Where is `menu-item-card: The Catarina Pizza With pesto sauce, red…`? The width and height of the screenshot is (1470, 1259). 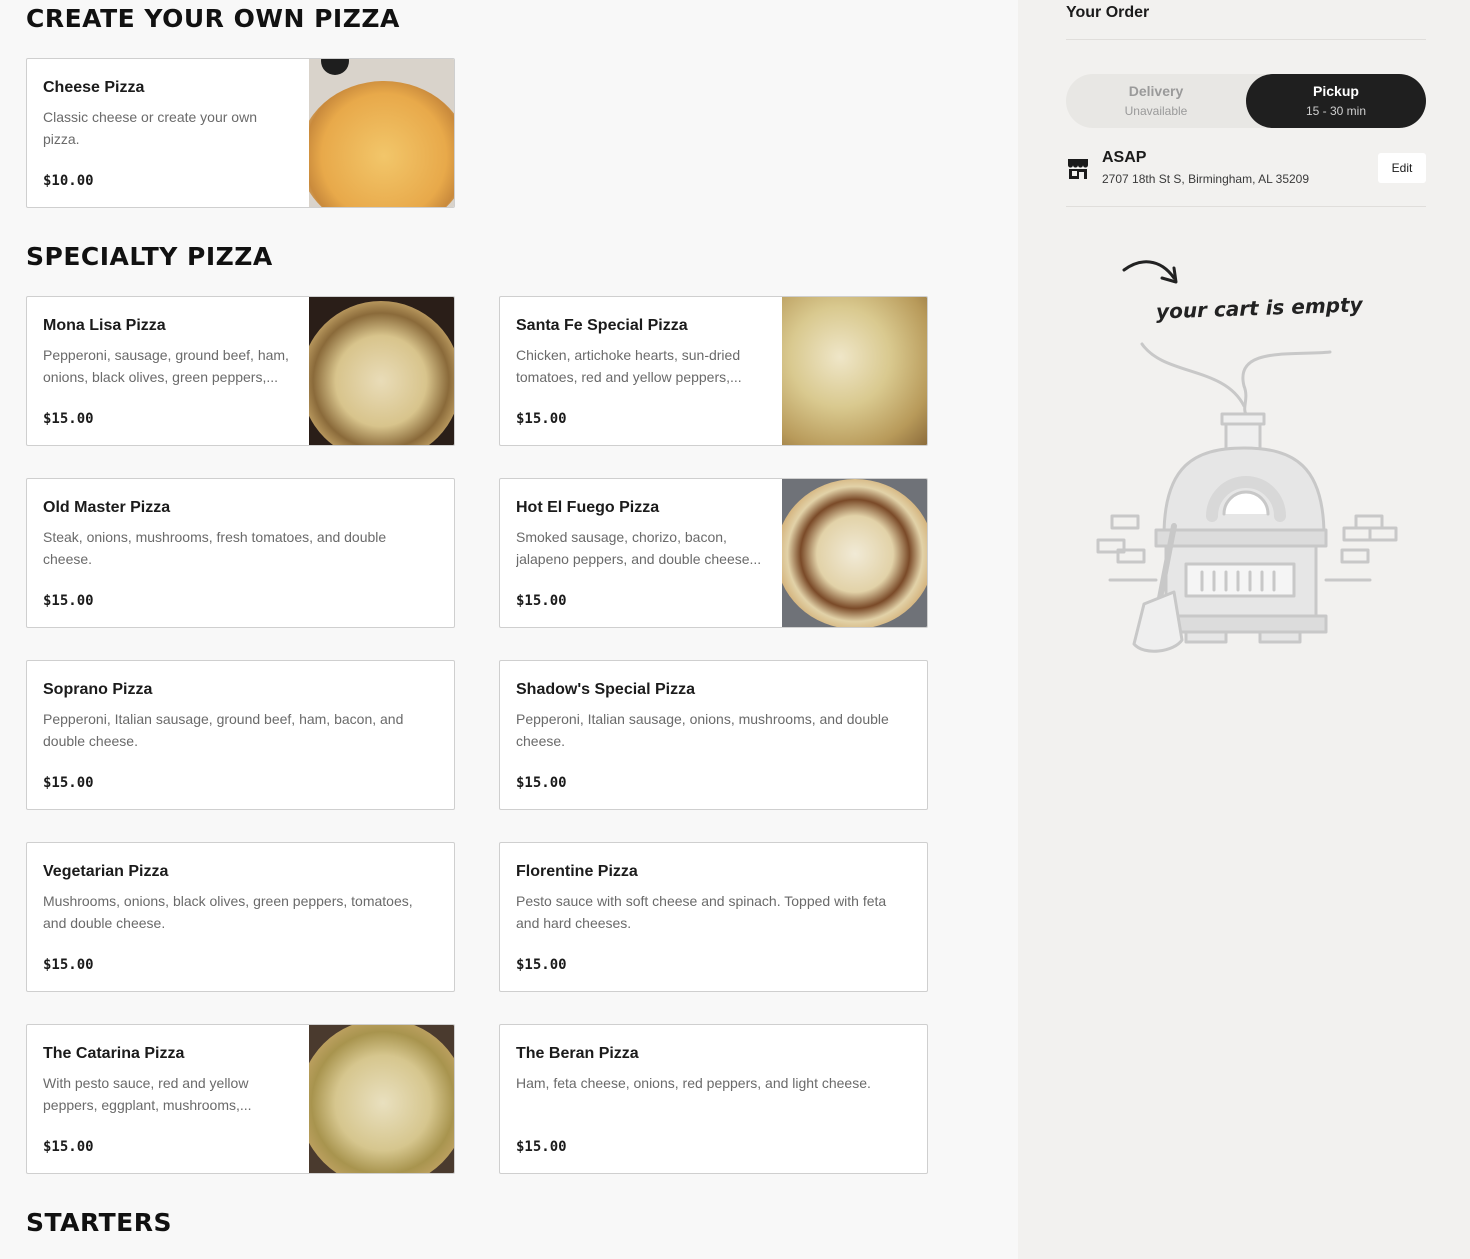
menu-item-card: The Catarina Pizza With pesto sauce, red… is located at coordinates (240, 1099).